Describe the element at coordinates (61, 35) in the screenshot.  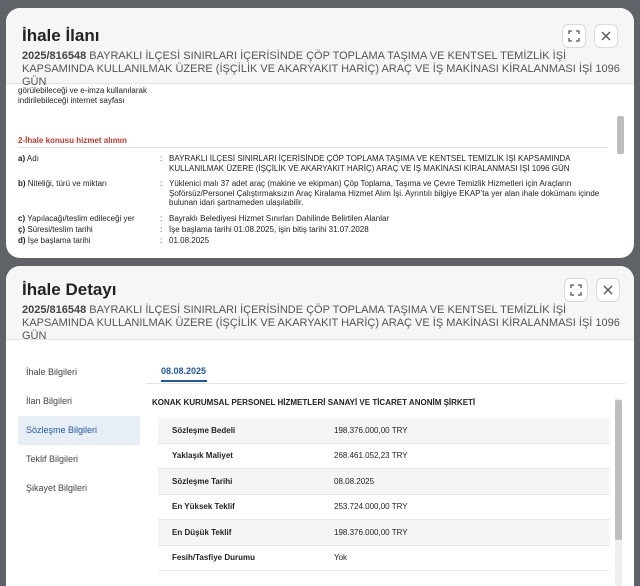
I see `modal-title: İhale İlanı` at that location.